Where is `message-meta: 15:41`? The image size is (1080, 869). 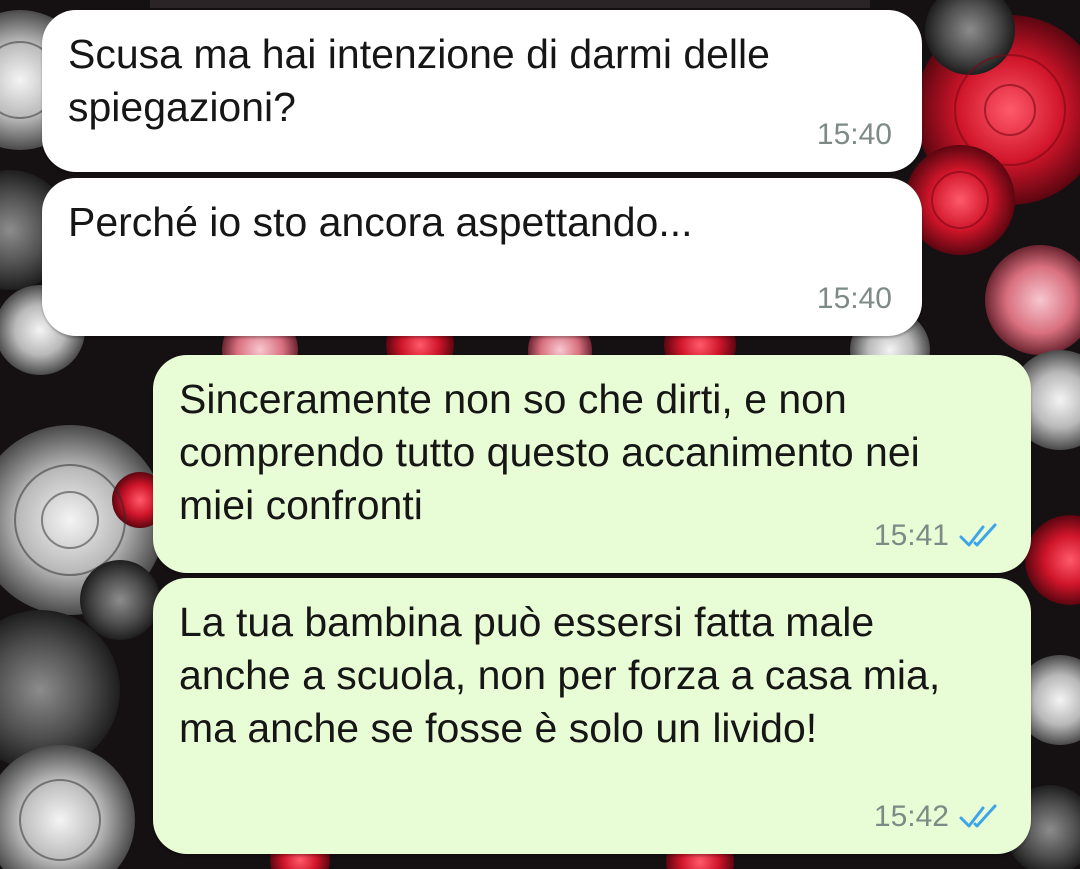
message-meta: 15:41 is located at coordinates (937, 536).